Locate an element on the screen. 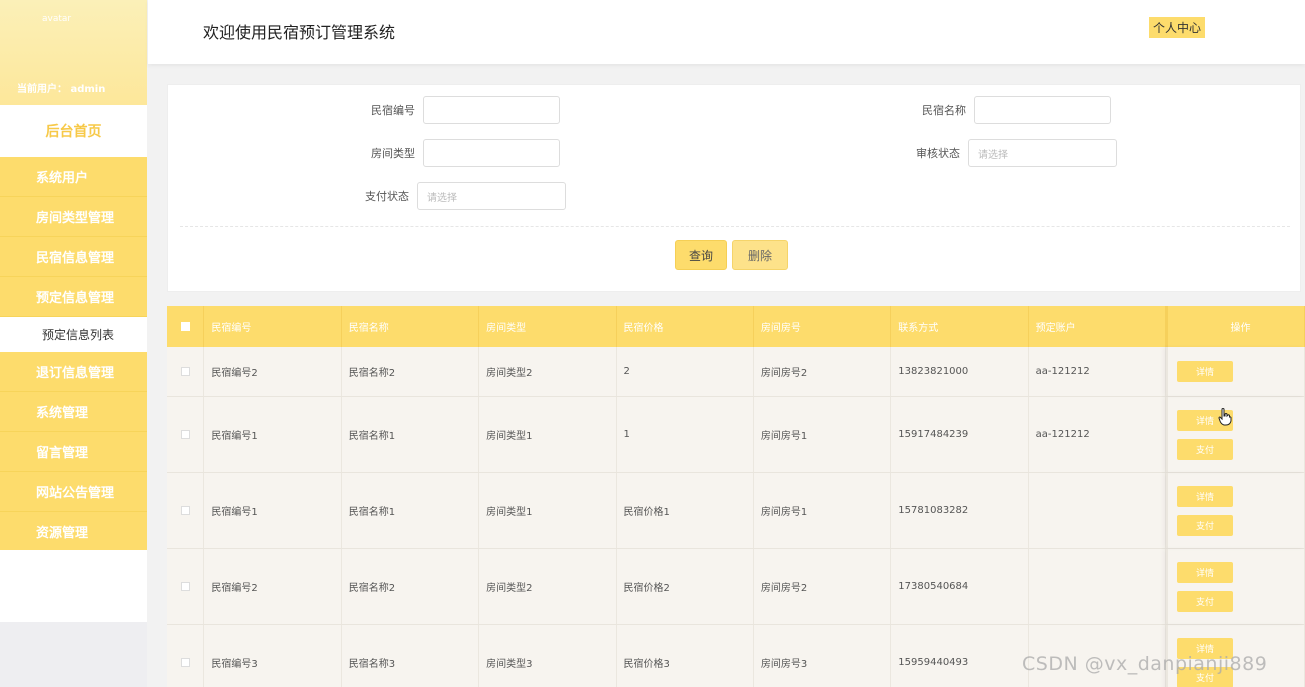 Image resolution: width=1305 pixels, height=687 pixels. table-cell: aa-121212 is located at coordinates (1098, 371).